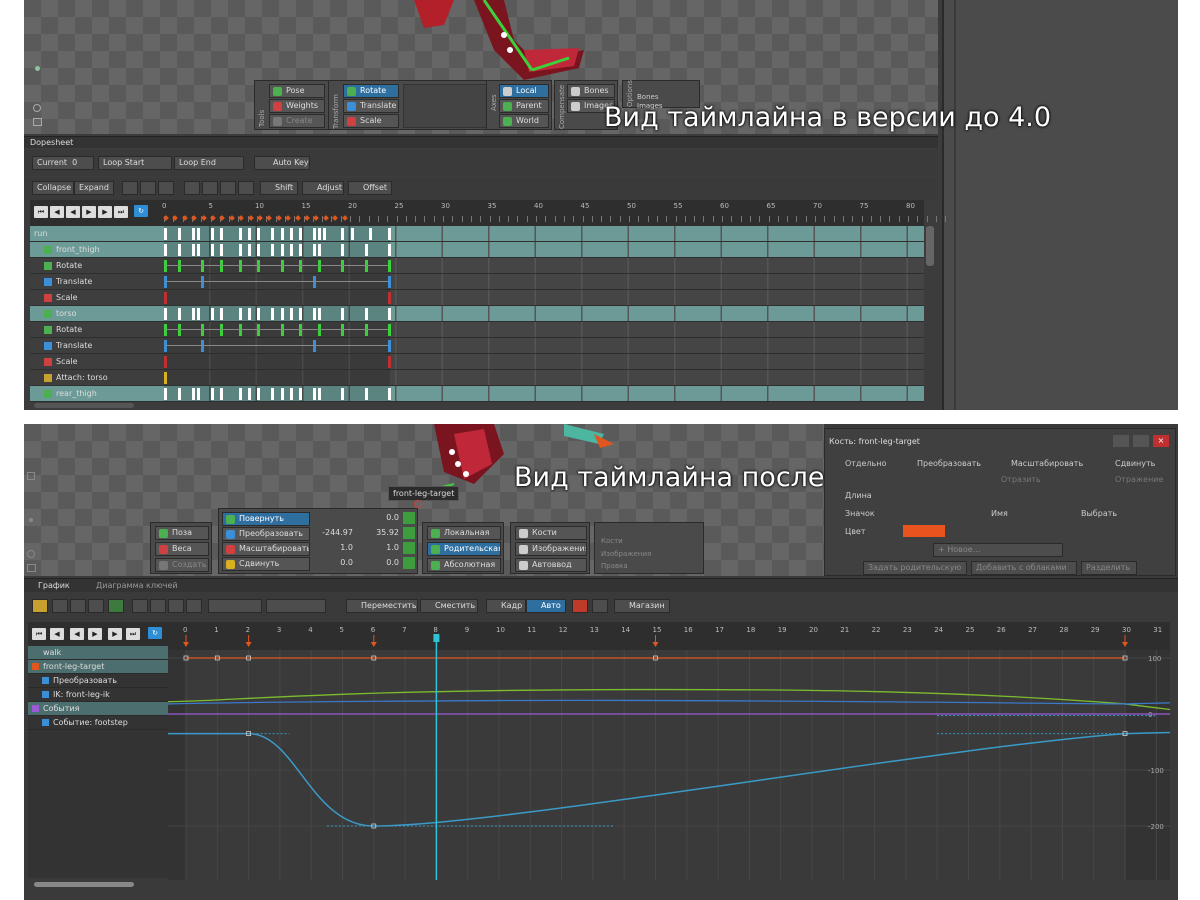 This screenshot has height=900, width=1200. Describe the element at coordinates (477, 378) in the screenshot. I see `track-row: Attach: torso` at that location.